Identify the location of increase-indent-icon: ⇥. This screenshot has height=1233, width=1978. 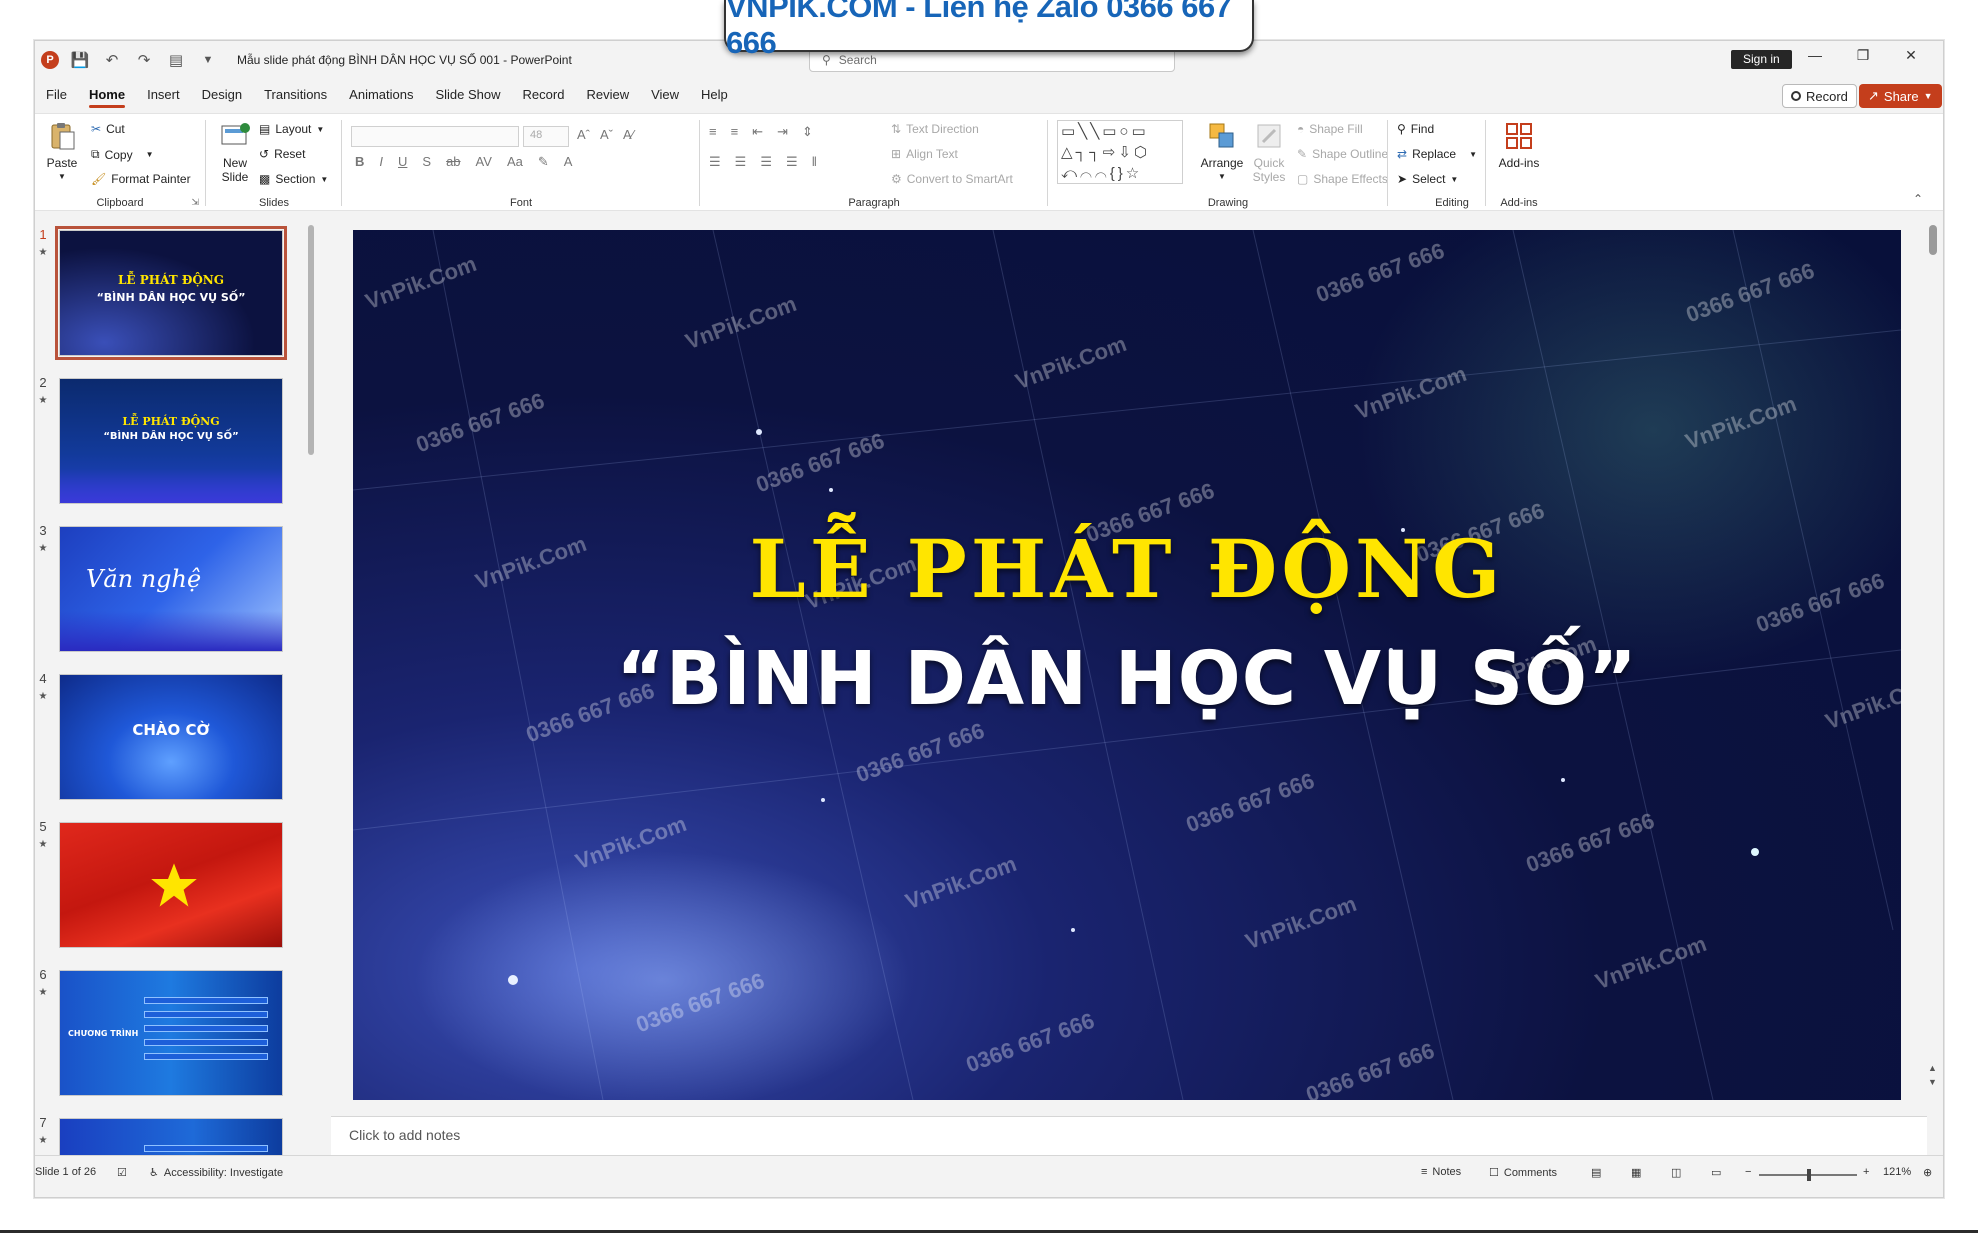
(782, 132).